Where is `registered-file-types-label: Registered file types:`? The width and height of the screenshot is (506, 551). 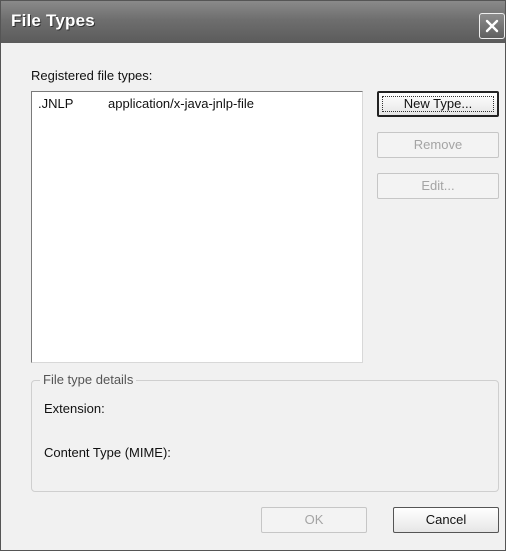 registered-file-types-label: Registered file types: is located at coordinates (92, 75).